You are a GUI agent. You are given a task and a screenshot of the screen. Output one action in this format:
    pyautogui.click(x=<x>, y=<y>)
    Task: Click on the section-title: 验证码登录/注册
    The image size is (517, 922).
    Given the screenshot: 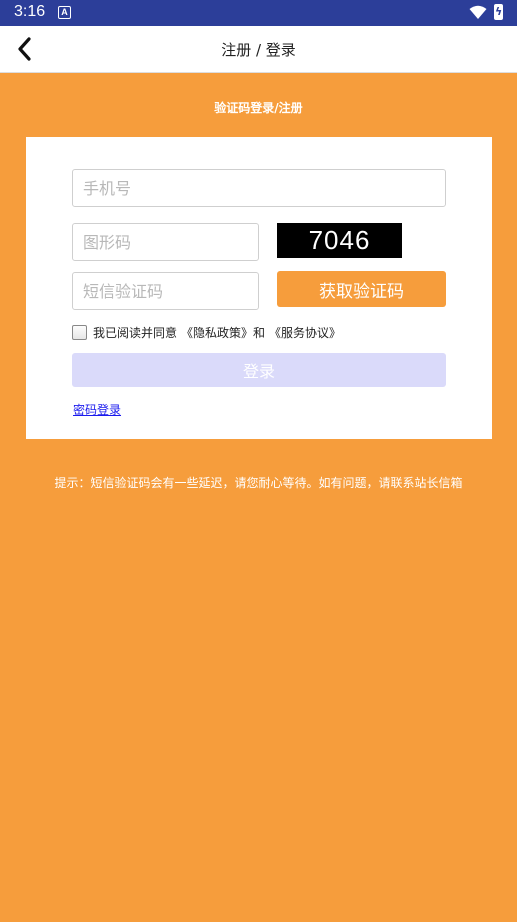 What is the action you would take?
    pyautogui.click(x=258, y=108)
    